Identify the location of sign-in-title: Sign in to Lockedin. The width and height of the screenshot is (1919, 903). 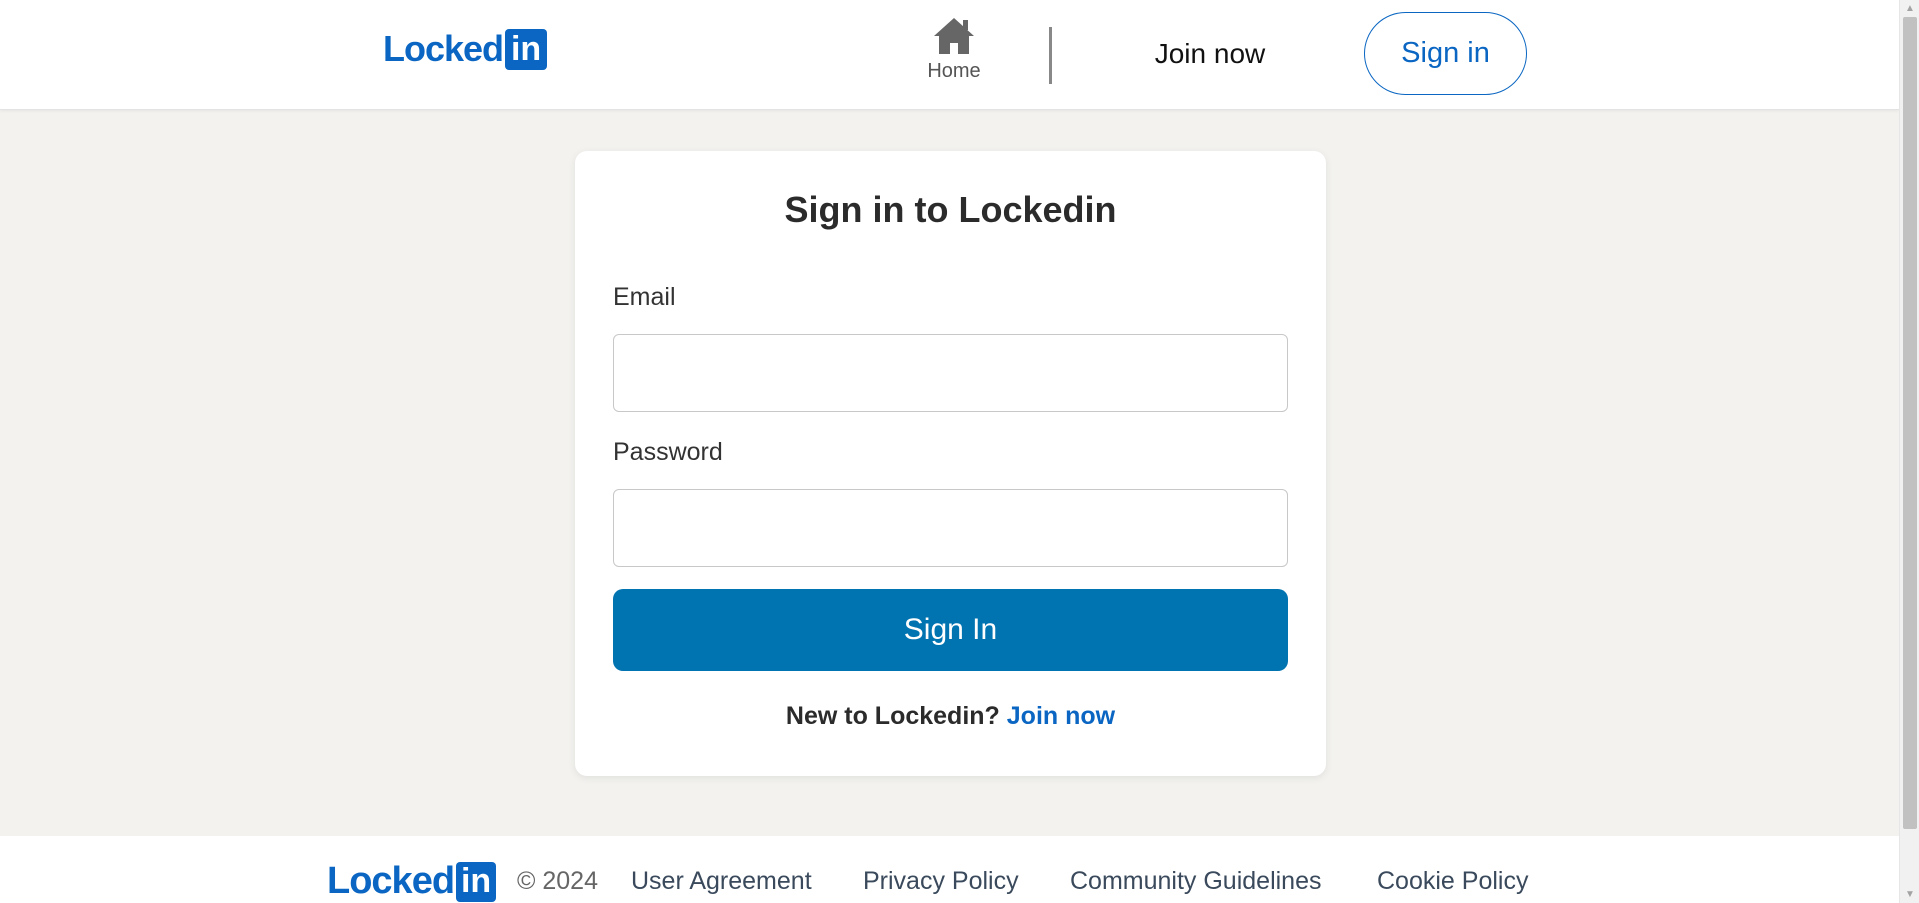
(950, 209).